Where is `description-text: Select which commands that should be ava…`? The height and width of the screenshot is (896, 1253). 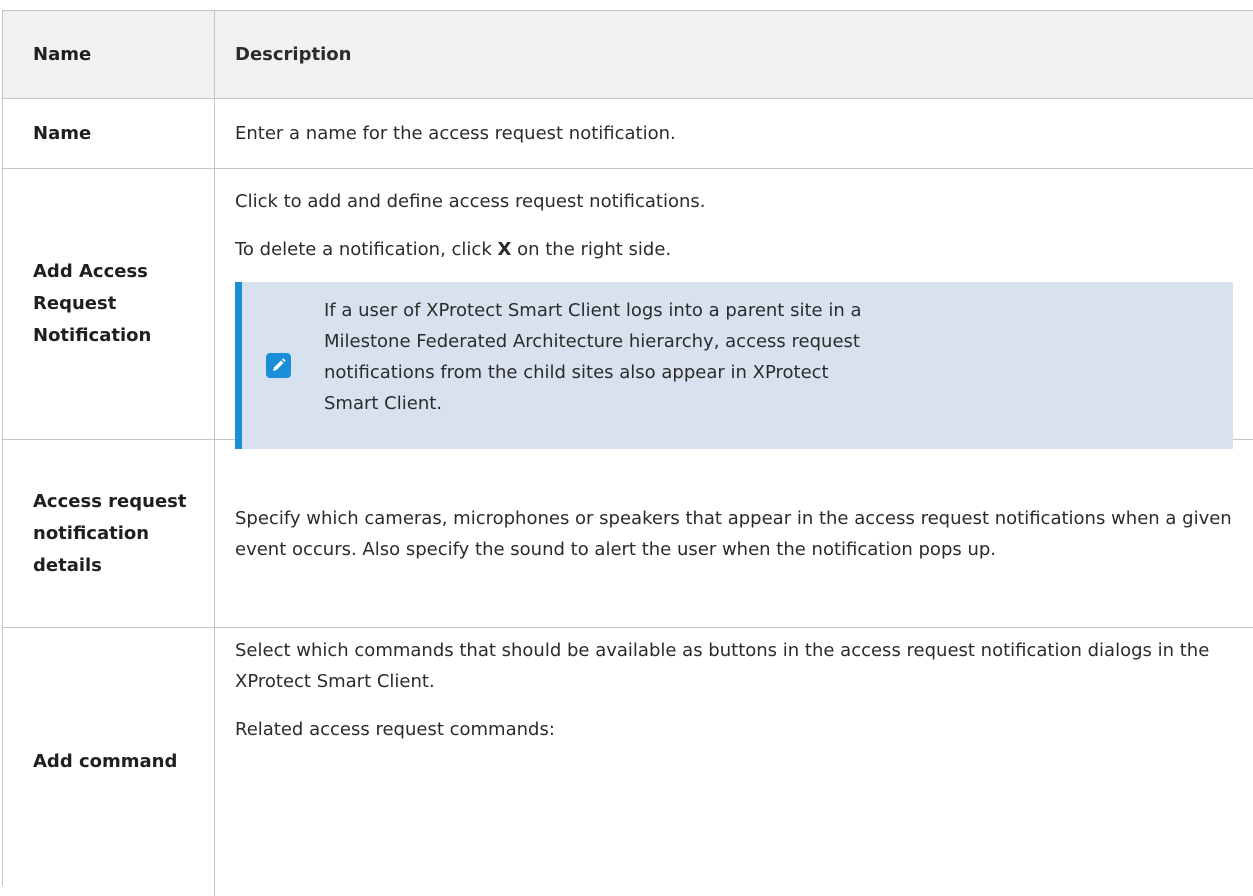
description-text: Select which commands that should be ava… is located at coordinates (722, 666).